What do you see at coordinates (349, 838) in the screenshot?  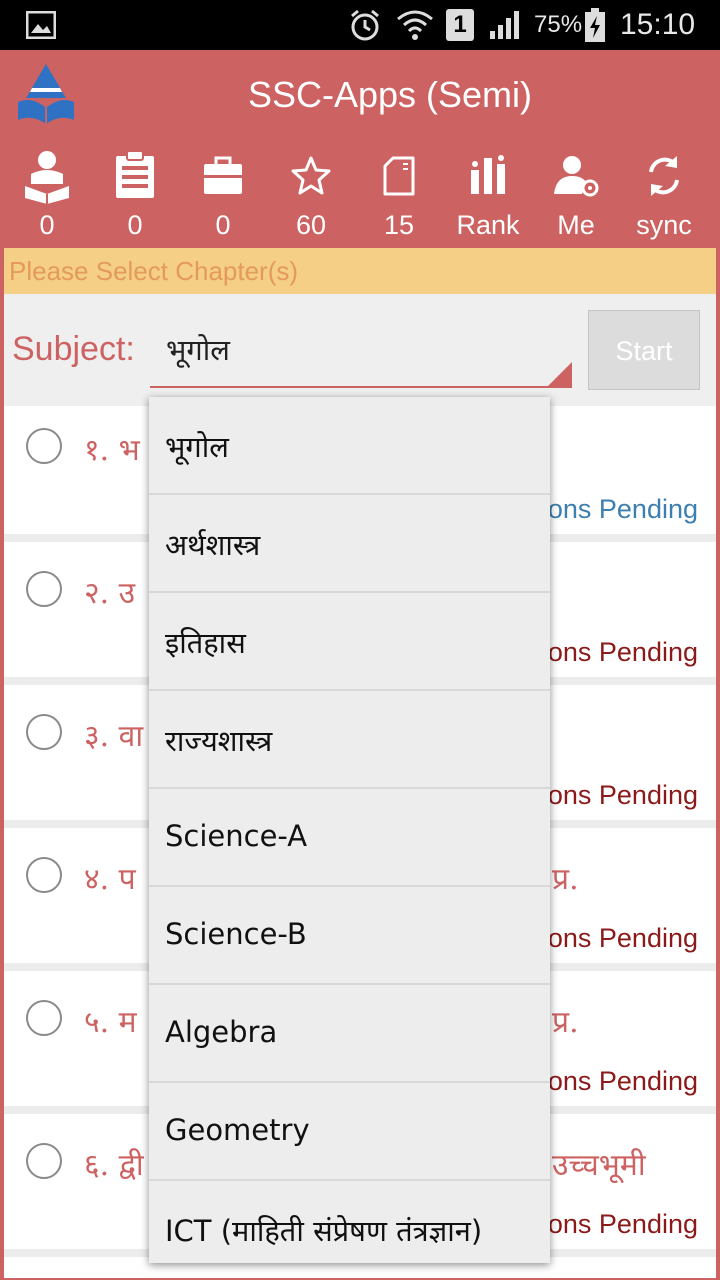 I see `dropdown-option: Science-A` at bounding box center [349, 838].